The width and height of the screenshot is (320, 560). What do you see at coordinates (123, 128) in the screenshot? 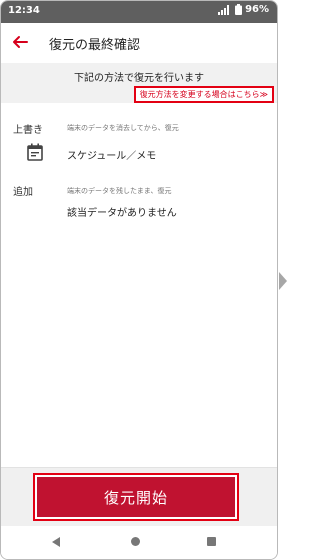
I see `overwrite-description: 端末のデータを消去してから、復元` at bounding box center [123, 128].